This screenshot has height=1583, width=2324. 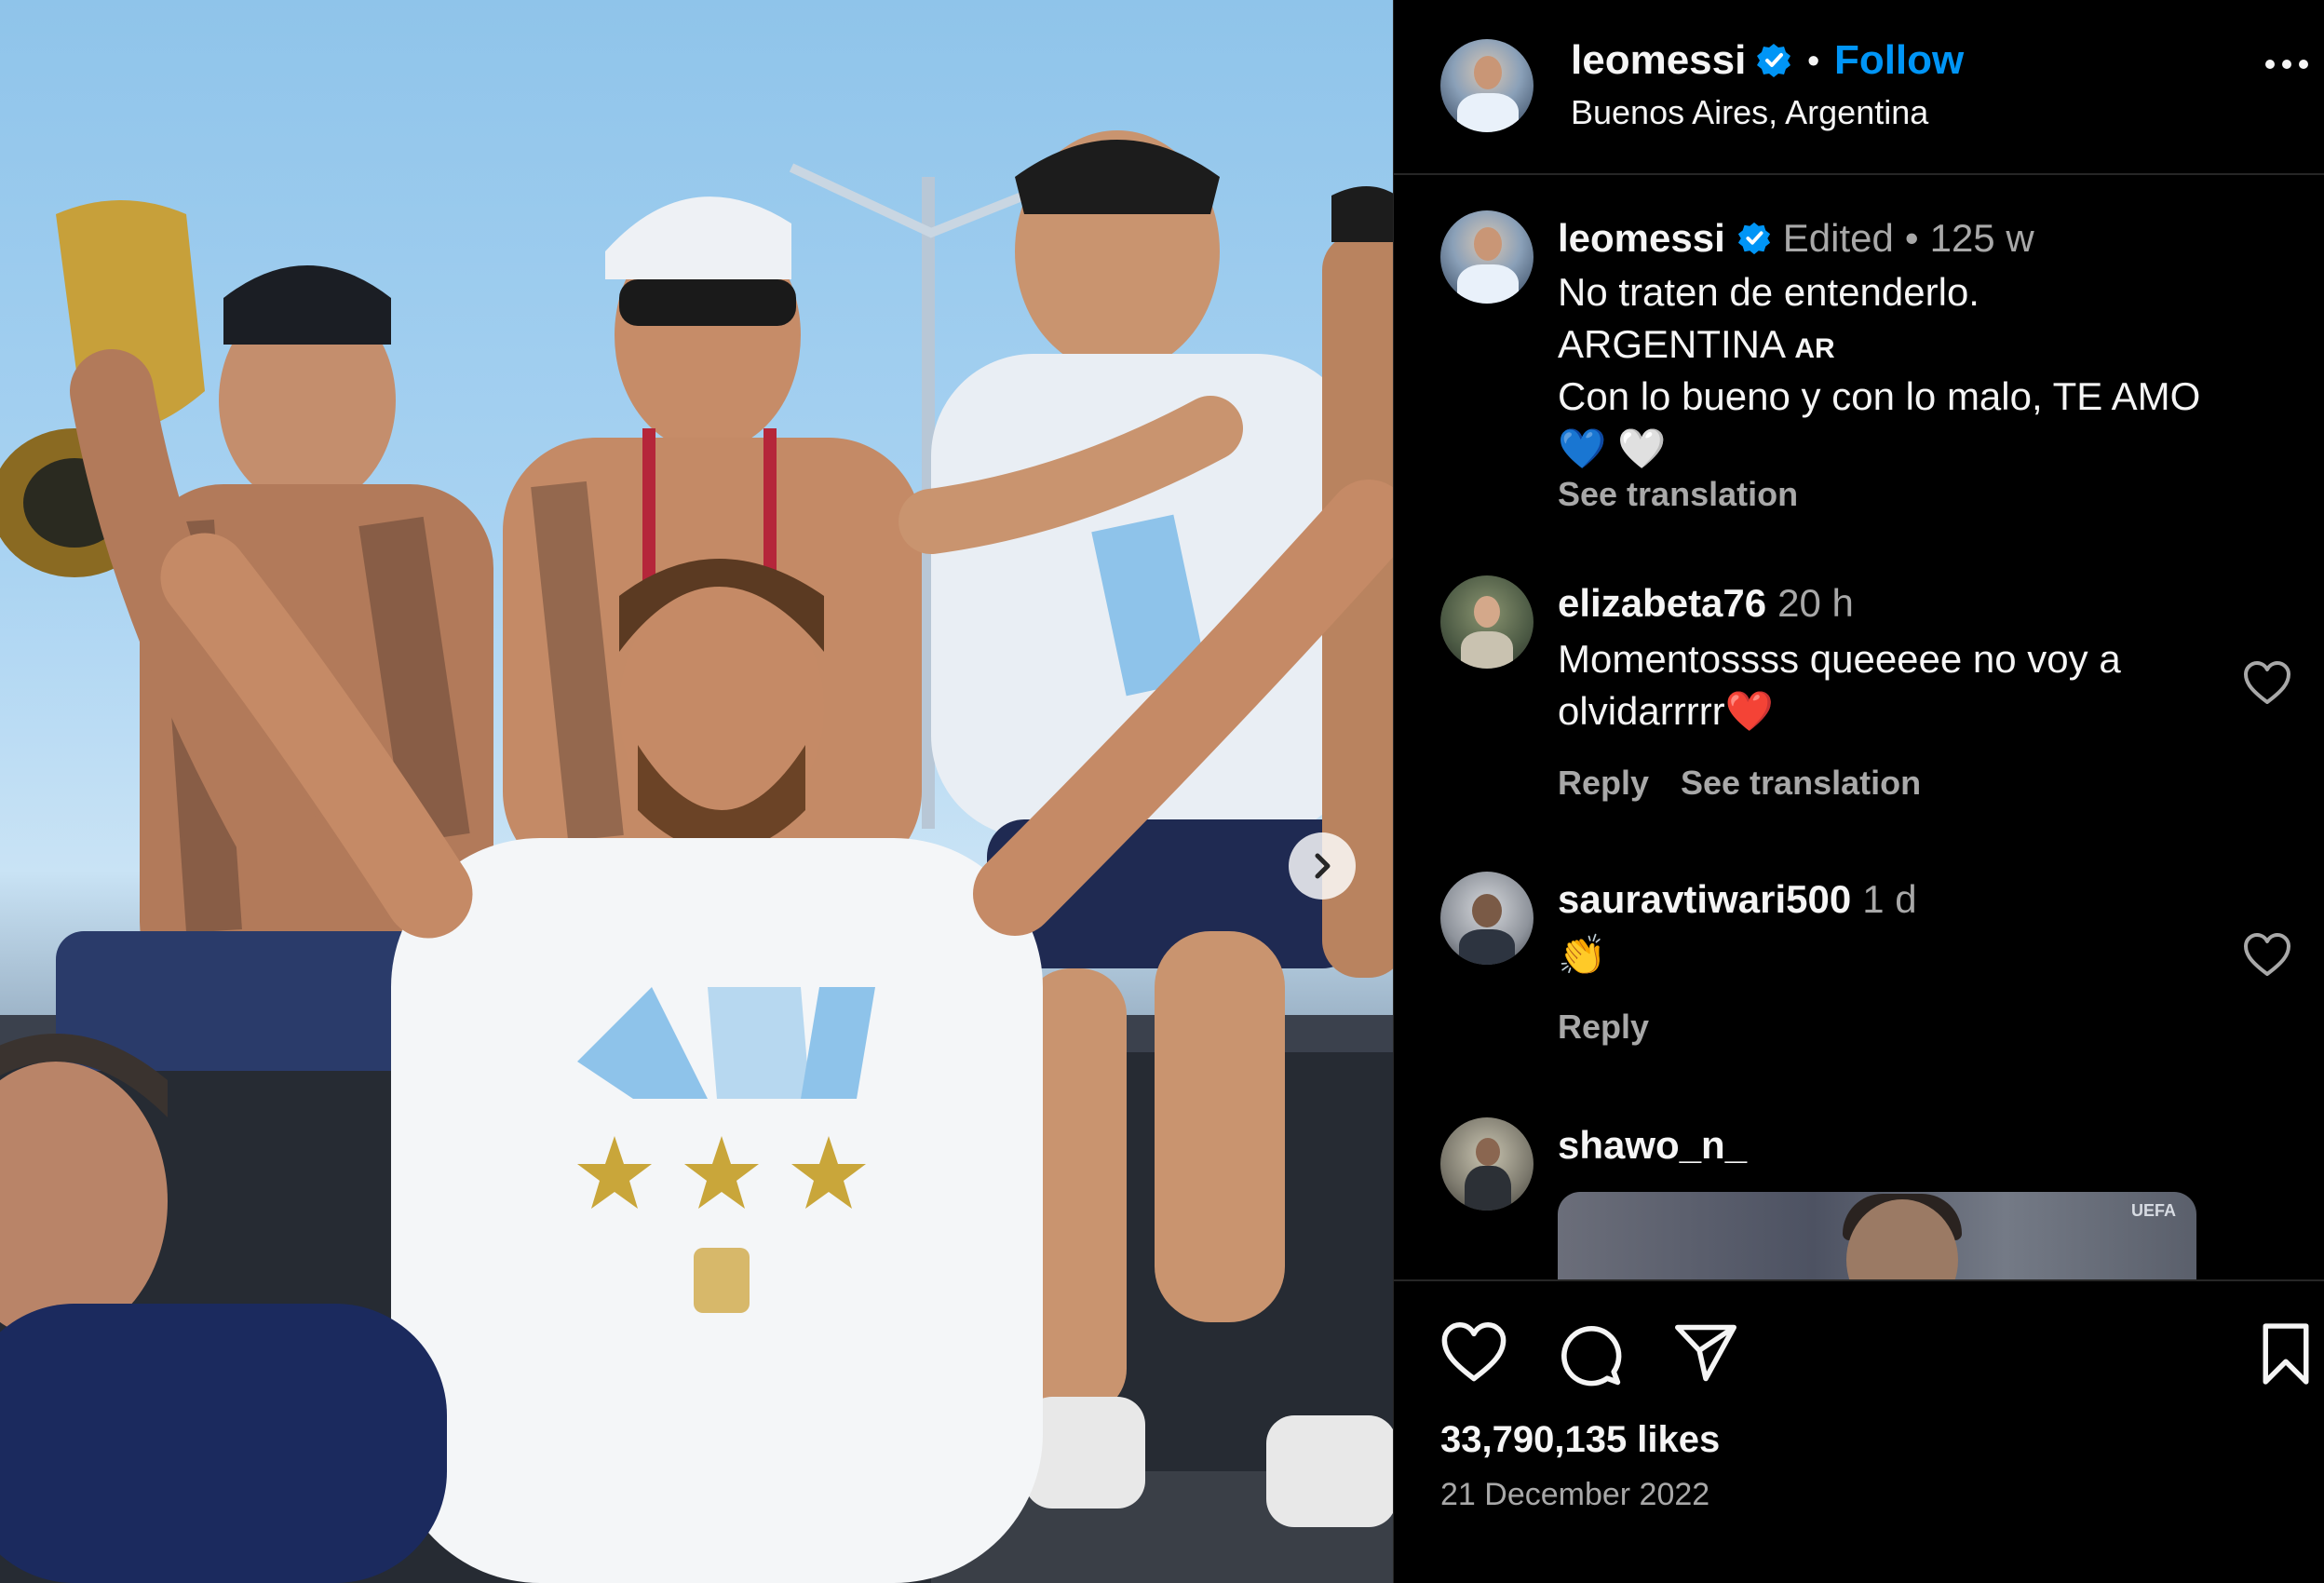 What do you see at coordinates (1749, 112) in the screenshot?
I see `location-link: Buenos Aires, Argentina` at bounding box center [1749, 112].